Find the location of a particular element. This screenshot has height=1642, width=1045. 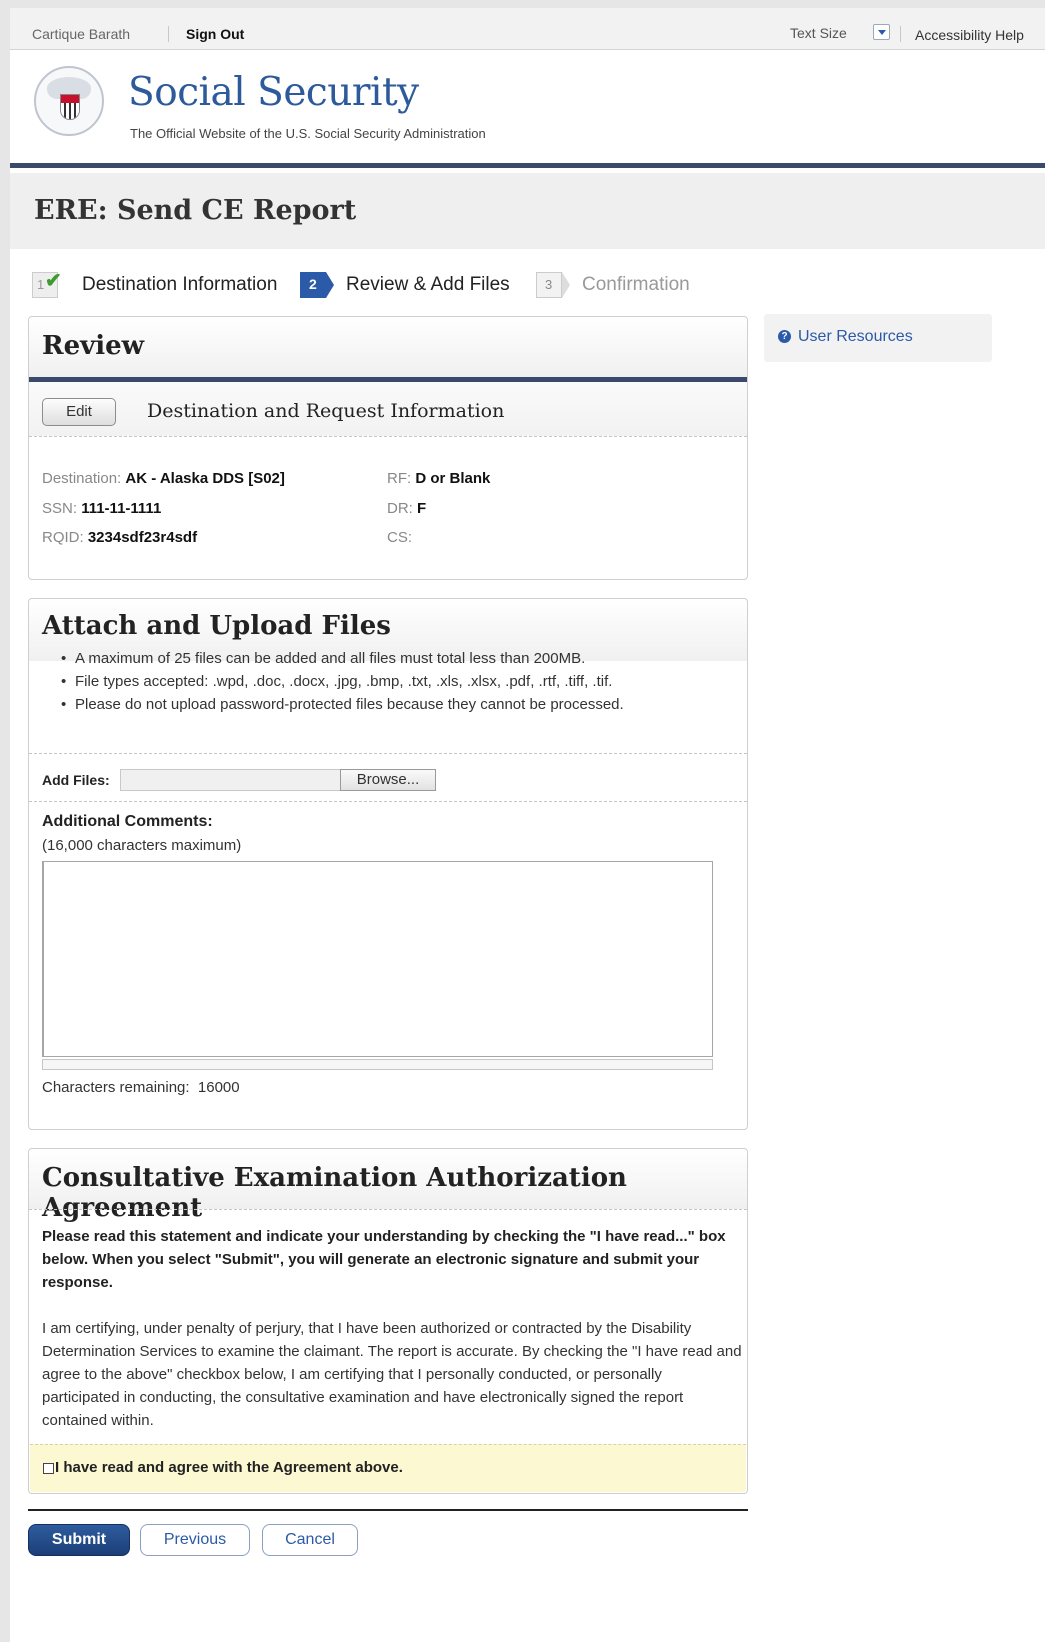

file-path-input is located at coordinates (231, 780).